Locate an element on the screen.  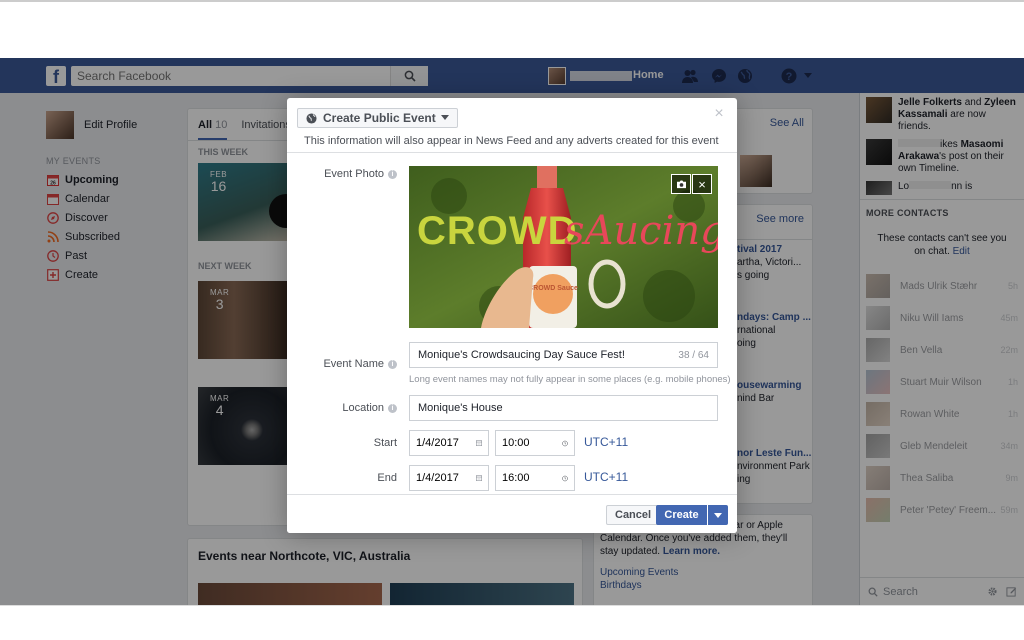
event-photo: CROWD Sauce CROWD sAucing × is located at coordinates (563, 247).